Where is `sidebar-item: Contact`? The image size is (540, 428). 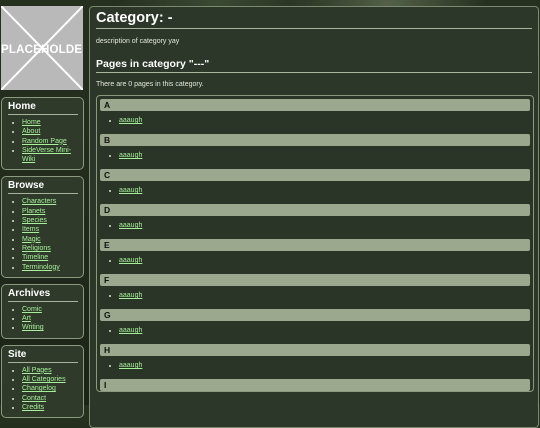
sidebar-item: Contact is located at coordinates (50, 398).